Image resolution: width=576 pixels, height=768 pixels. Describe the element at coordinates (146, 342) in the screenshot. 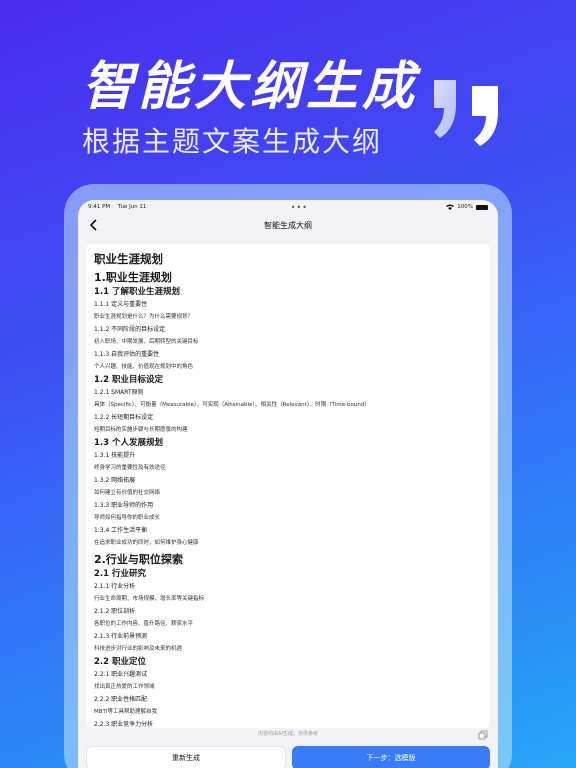

I see `outline-line: 初入职场、中期发展、后期转型的关键目标` at that location.